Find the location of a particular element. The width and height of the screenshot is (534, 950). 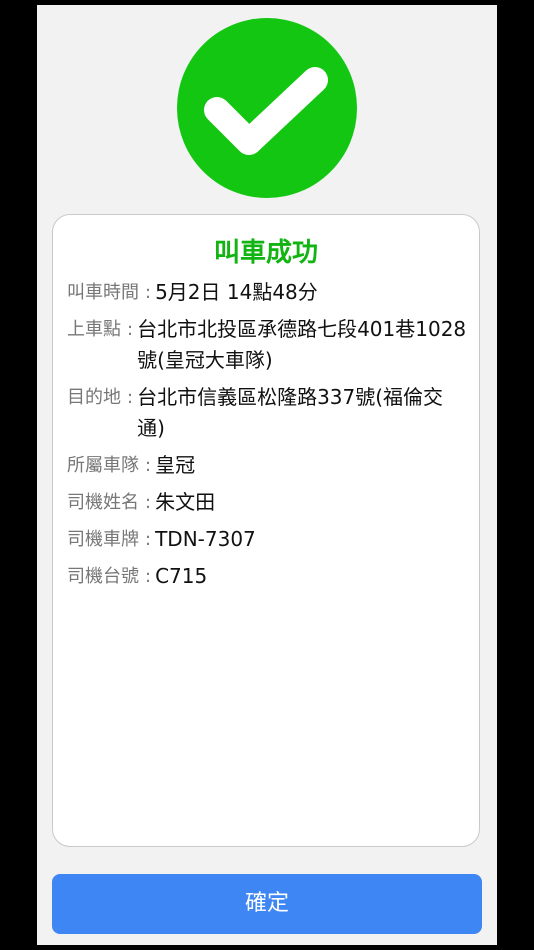

row-label: 所屬車隊 is located at coordinates (103, 465).